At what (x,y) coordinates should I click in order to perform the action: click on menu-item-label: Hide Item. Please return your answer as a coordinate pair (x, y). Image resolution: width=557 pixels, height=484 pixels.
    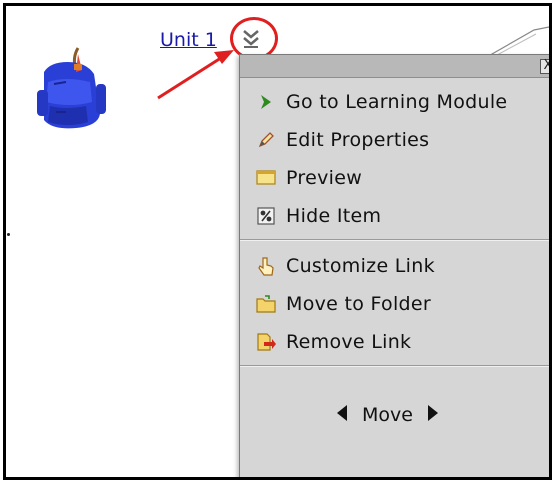
    Looking at the image, I should click on (334, 216).